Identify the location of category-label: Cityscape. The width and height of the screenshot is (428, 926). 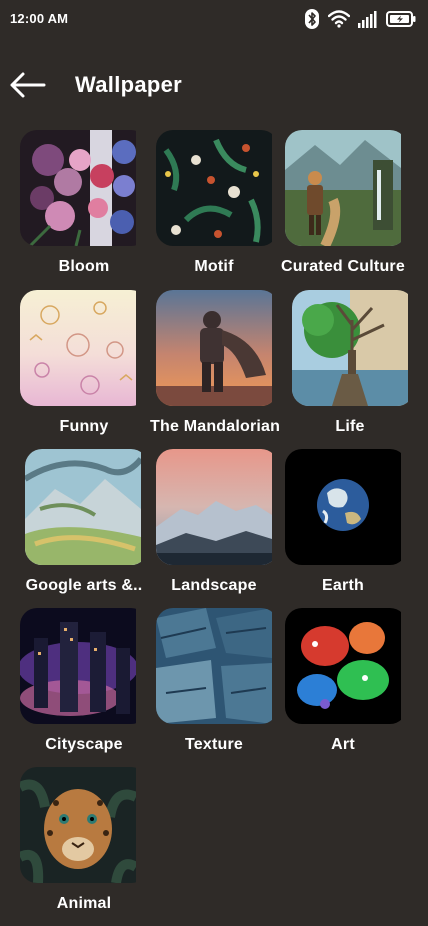
(84, 744).